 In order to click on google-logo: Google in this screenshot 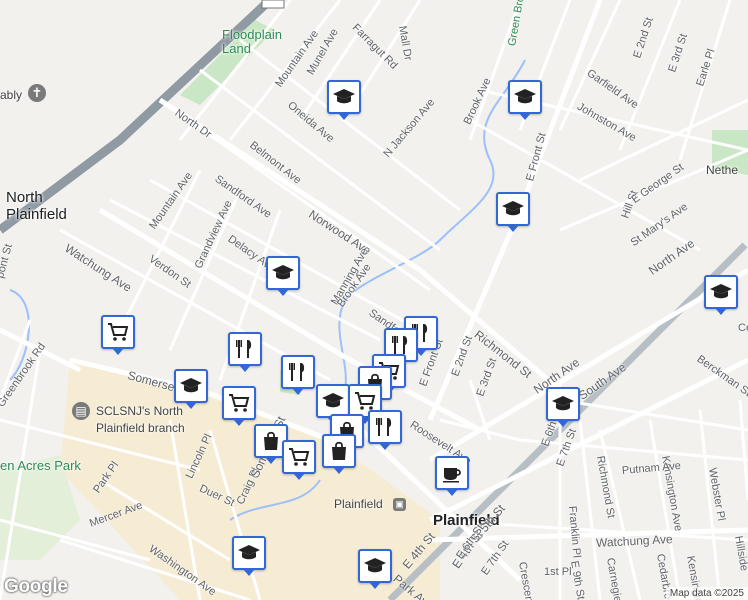, I will do `click(36, 586)`.